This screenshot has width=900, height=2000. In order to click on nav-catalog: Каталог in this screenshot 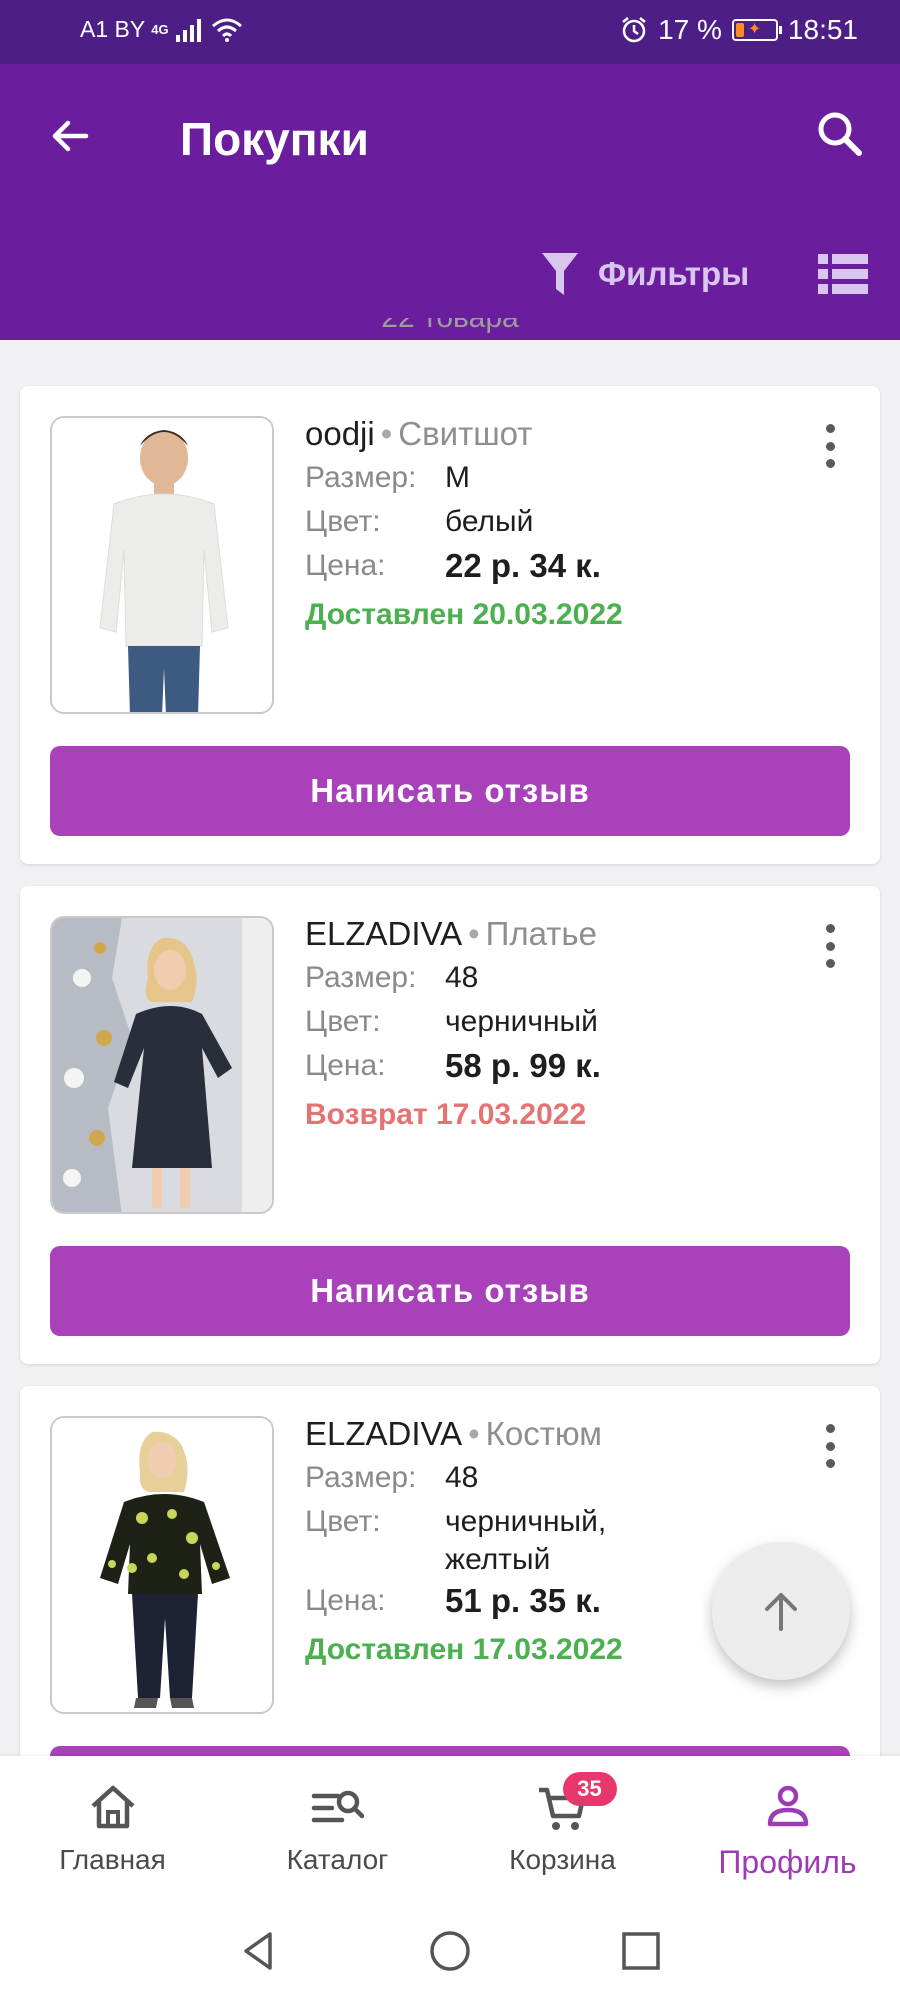, I will do `click(337, 1828)`.